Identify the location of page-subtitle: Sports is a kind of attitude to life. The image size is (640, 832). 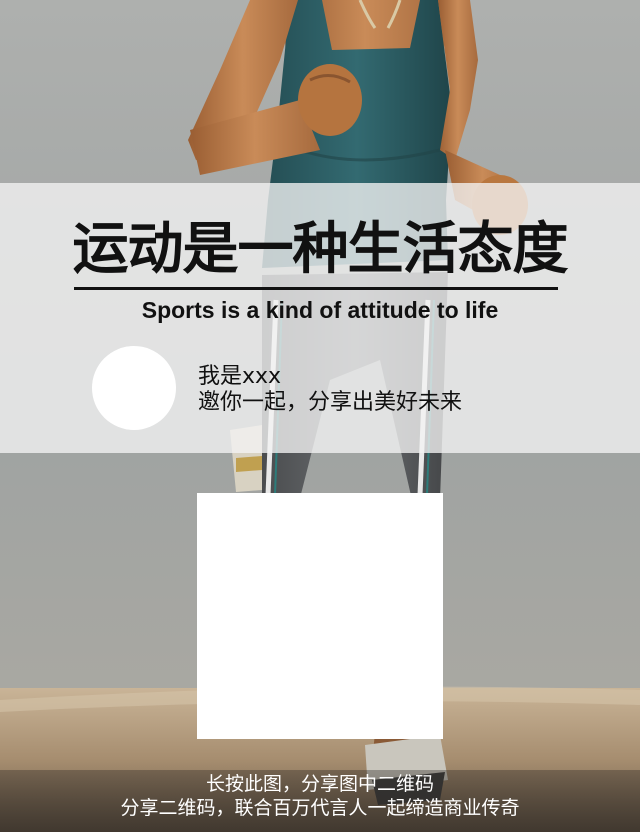
(320, 310).